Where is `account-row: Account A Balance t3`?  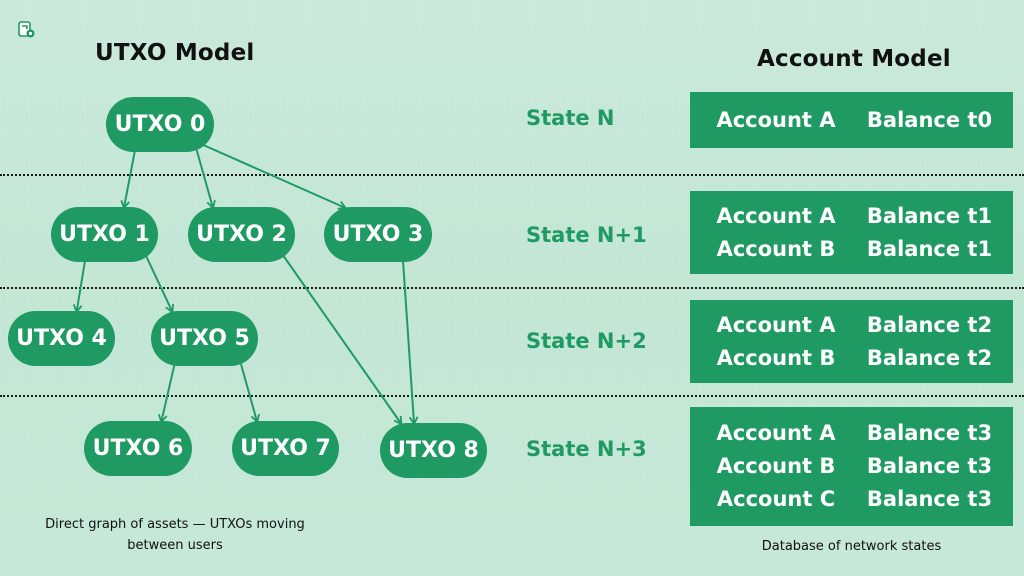 account-row: Account A Balance t3 is located at coordinates (851, 433).